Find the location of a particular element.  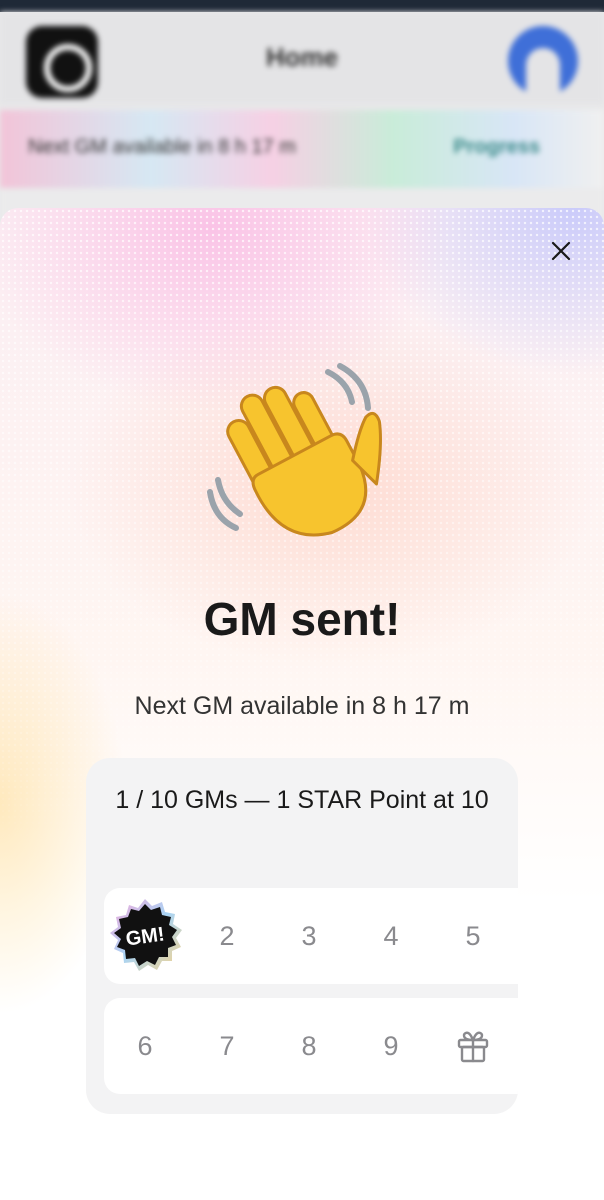

close-icon is located at coordinates (561, 251).